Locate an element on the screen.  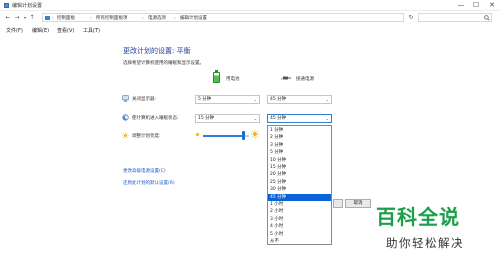
dropdown-option: 5 分钟 is located at coordinates (299, 152).